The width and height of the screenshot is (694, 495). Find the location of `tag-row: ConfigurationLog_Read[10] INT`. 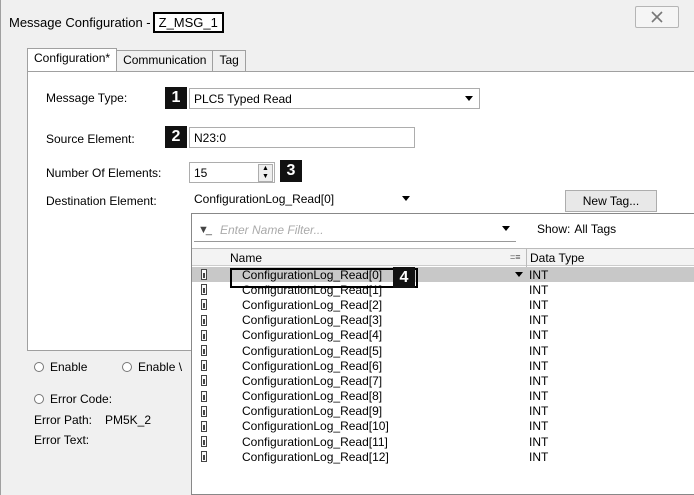

tag-row: ConfigurationLog_Read[10] INT is located at coordinates (443, 426).